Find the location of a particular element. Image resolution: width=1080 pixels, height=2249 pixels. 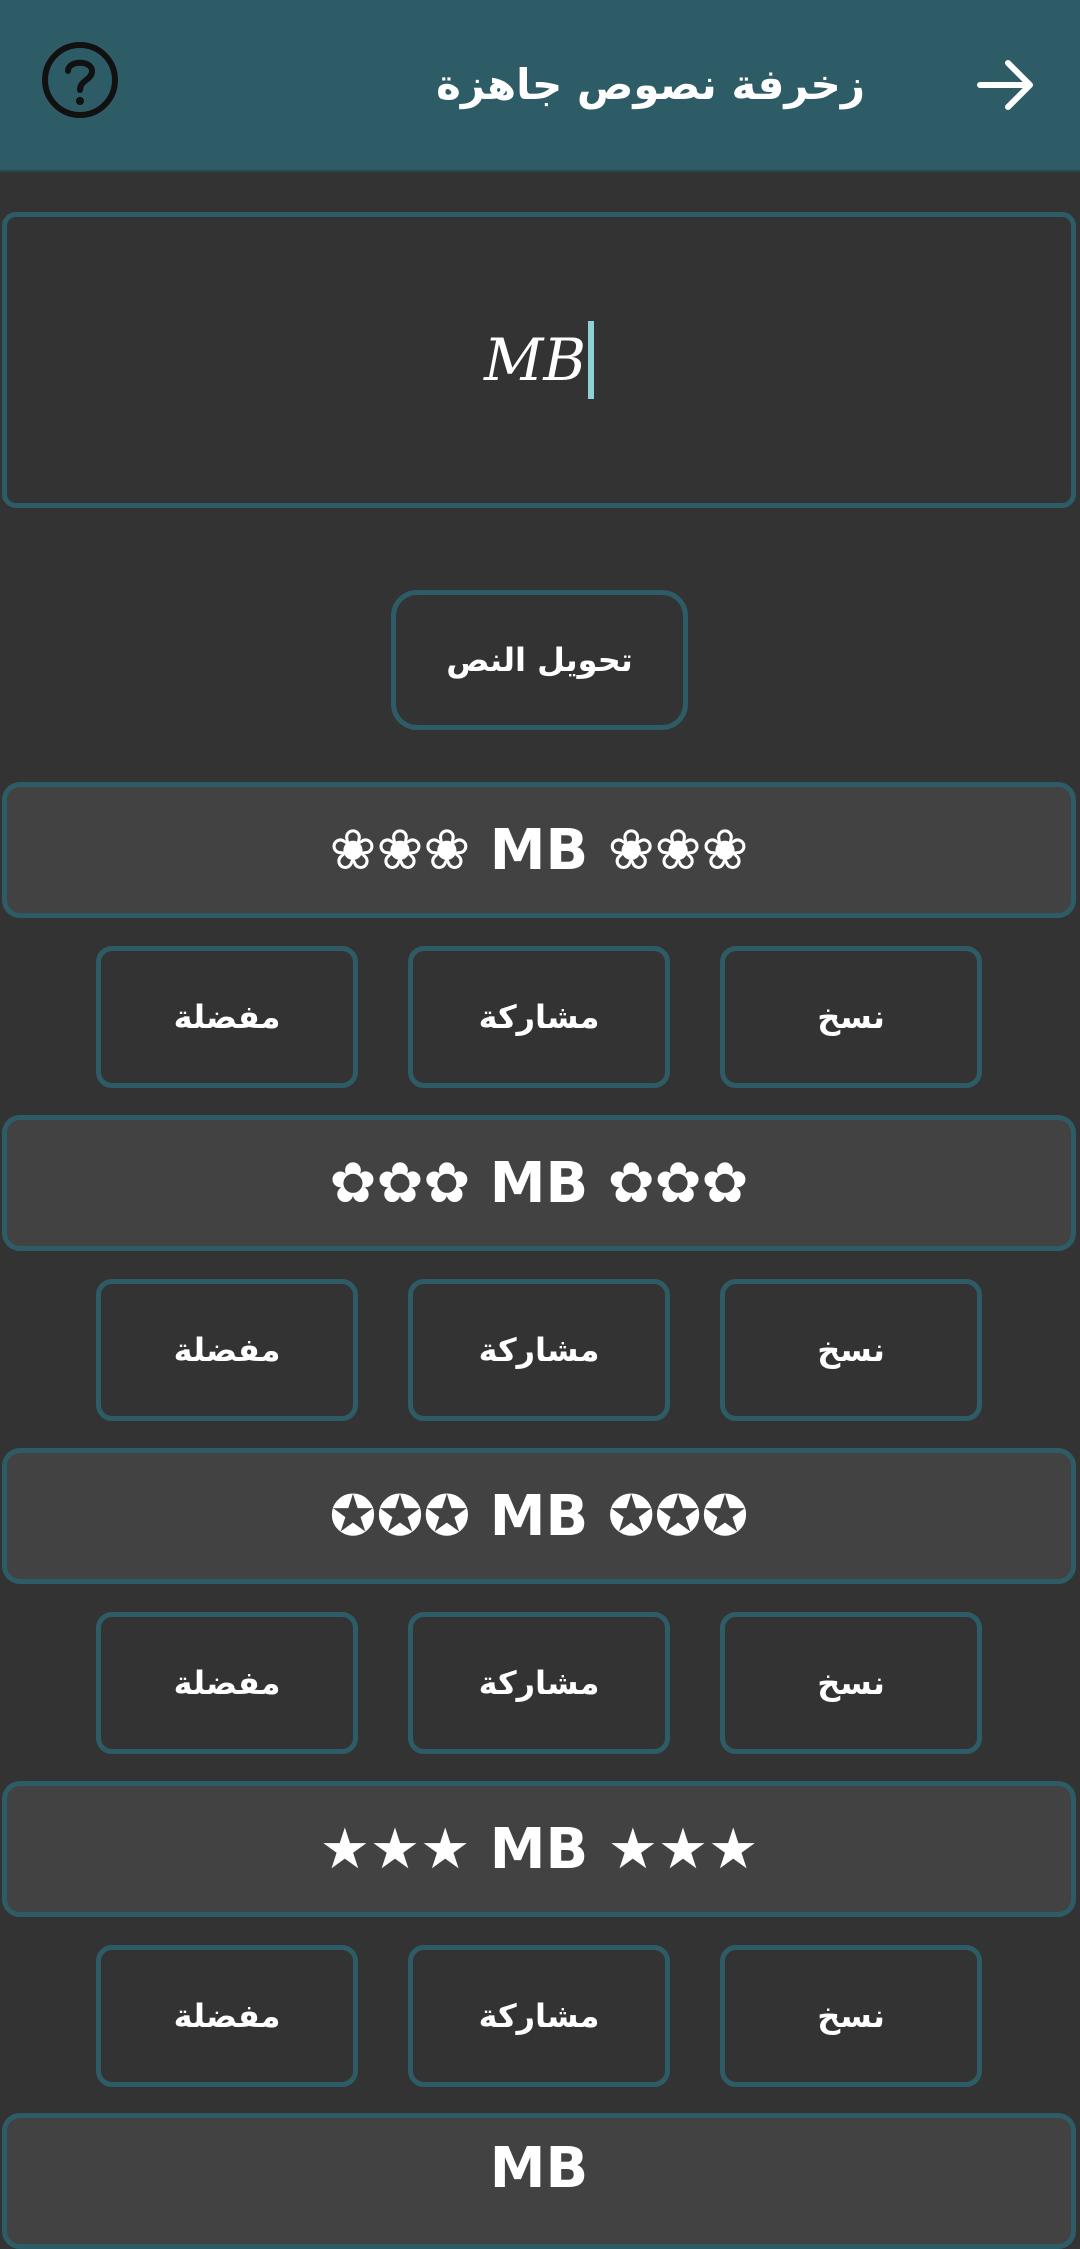

help-circle-icon is located at coordinates (80, 80).